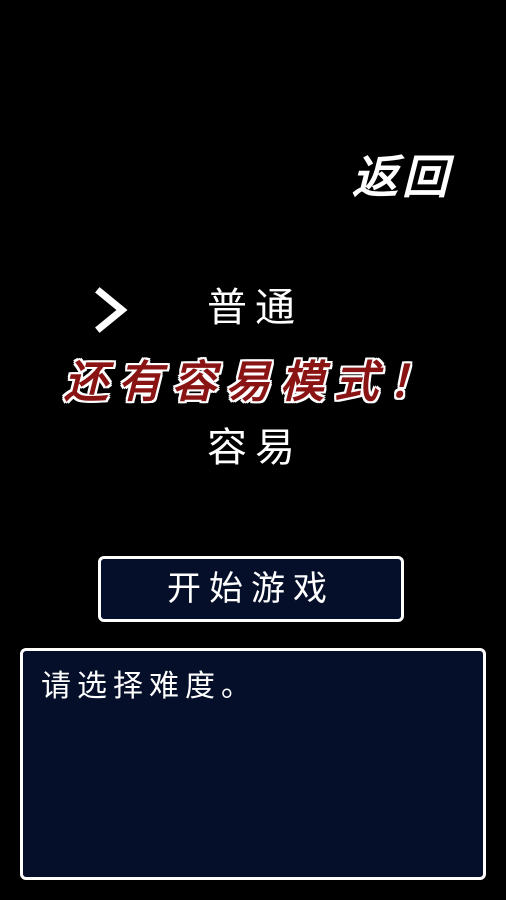 Image resolution: width=506 pixels, height=900 pixels. I want to click on start-game-button: 开始游戏, so click(251, 589).